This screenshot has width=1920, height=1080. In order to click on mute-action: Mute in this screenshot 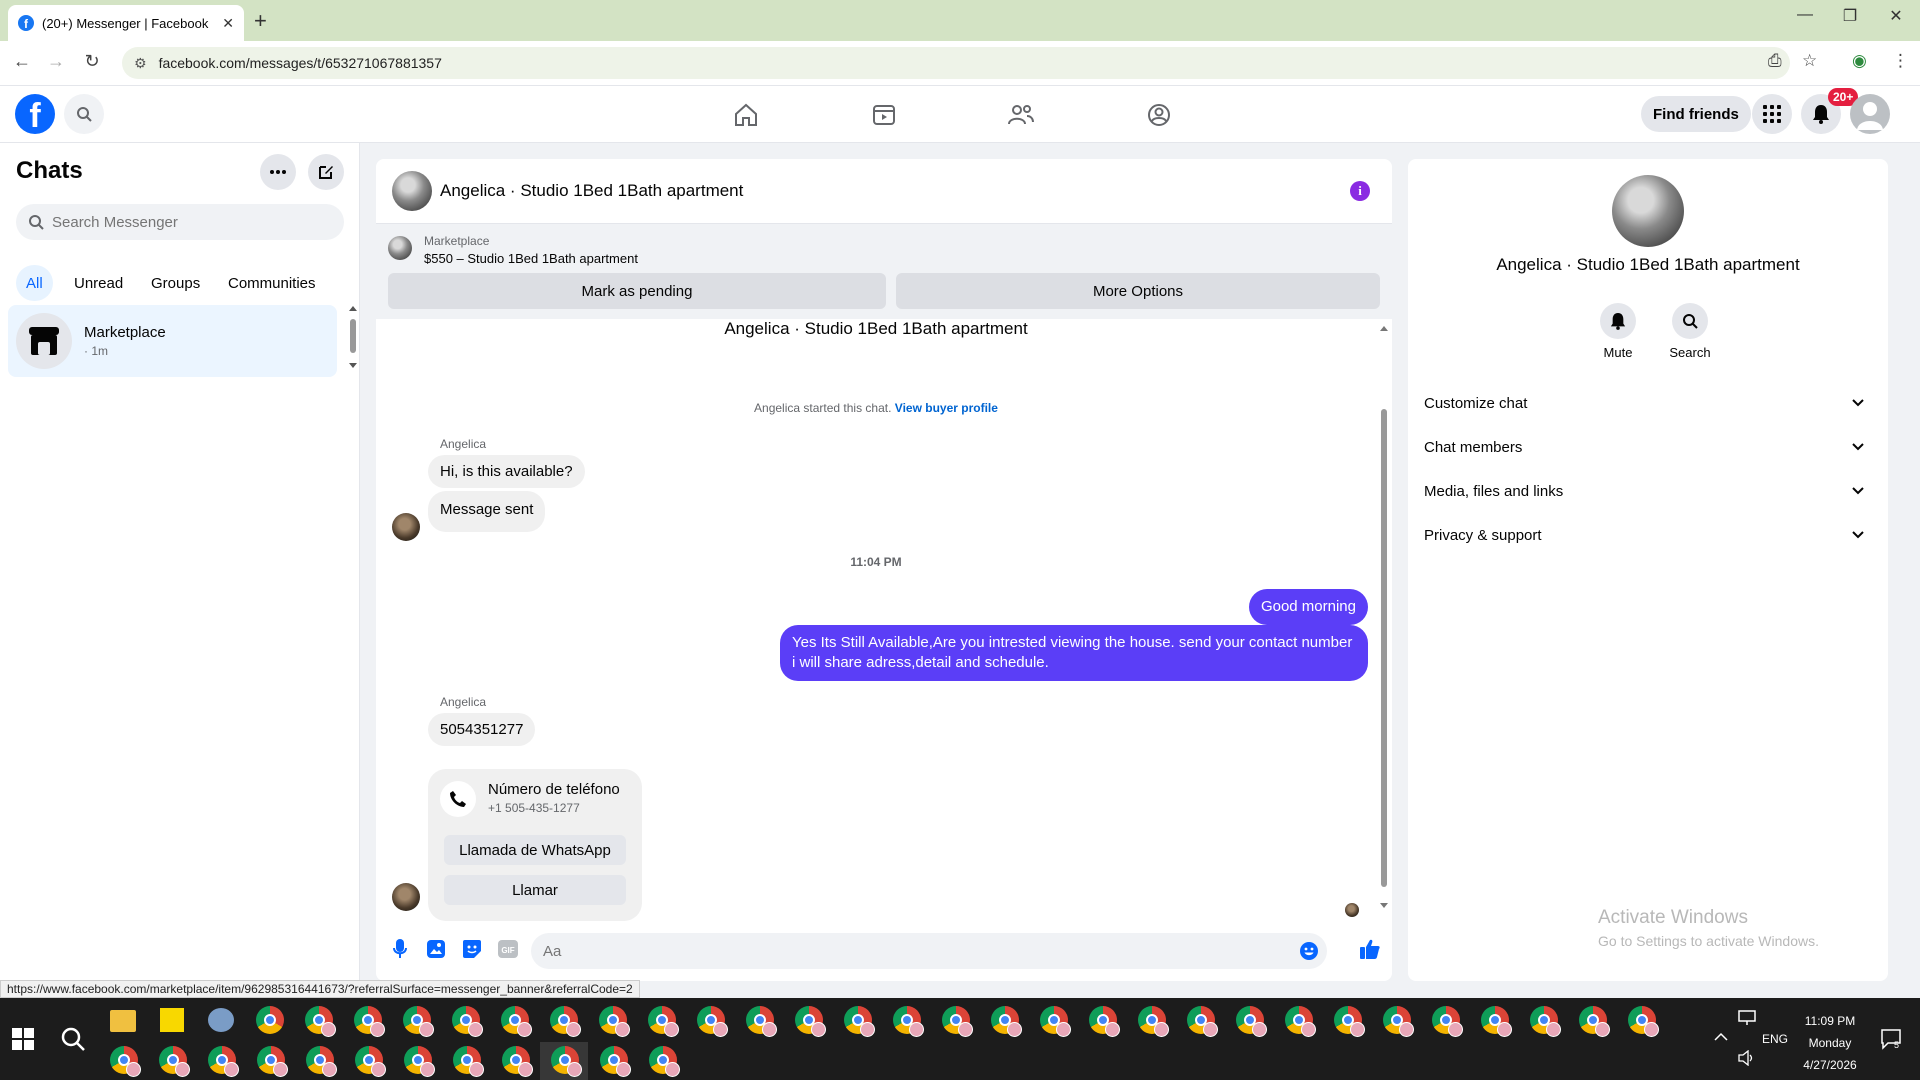, I will do `click(1618, 331)`.